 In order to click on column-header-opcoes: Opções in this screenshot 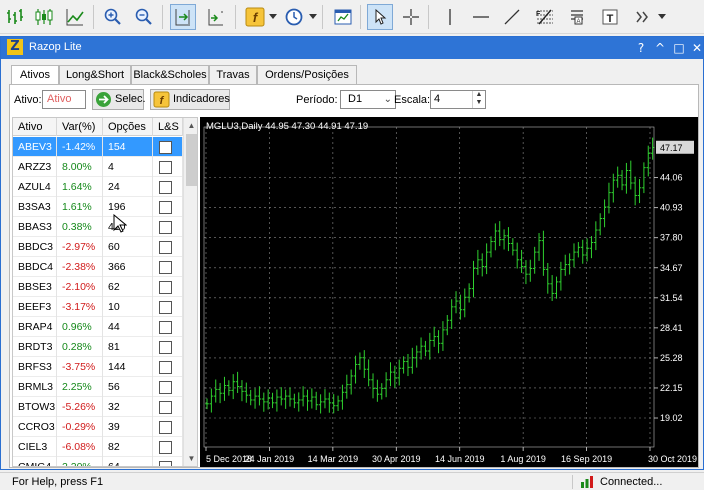, I will do `click(128, 127)`.